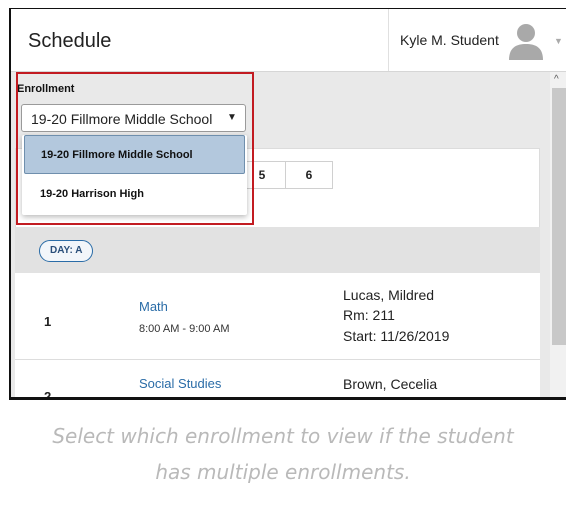 This screenshot has height=529, width=566. Describe the element at coordinates (556, 79) in the screenshot. I see `scroll-up-arrow-icon: ^` at that location.